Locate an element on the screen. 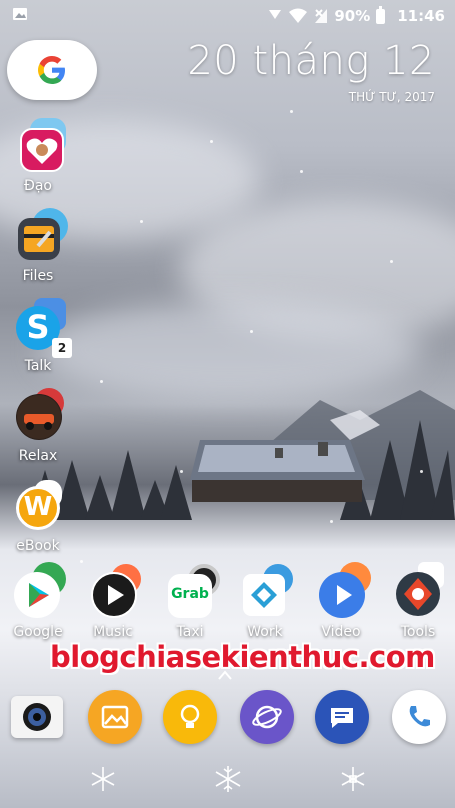 The height and width of the screenshot is (808, 455). app-label: Work is located at coordinates (265, 632).